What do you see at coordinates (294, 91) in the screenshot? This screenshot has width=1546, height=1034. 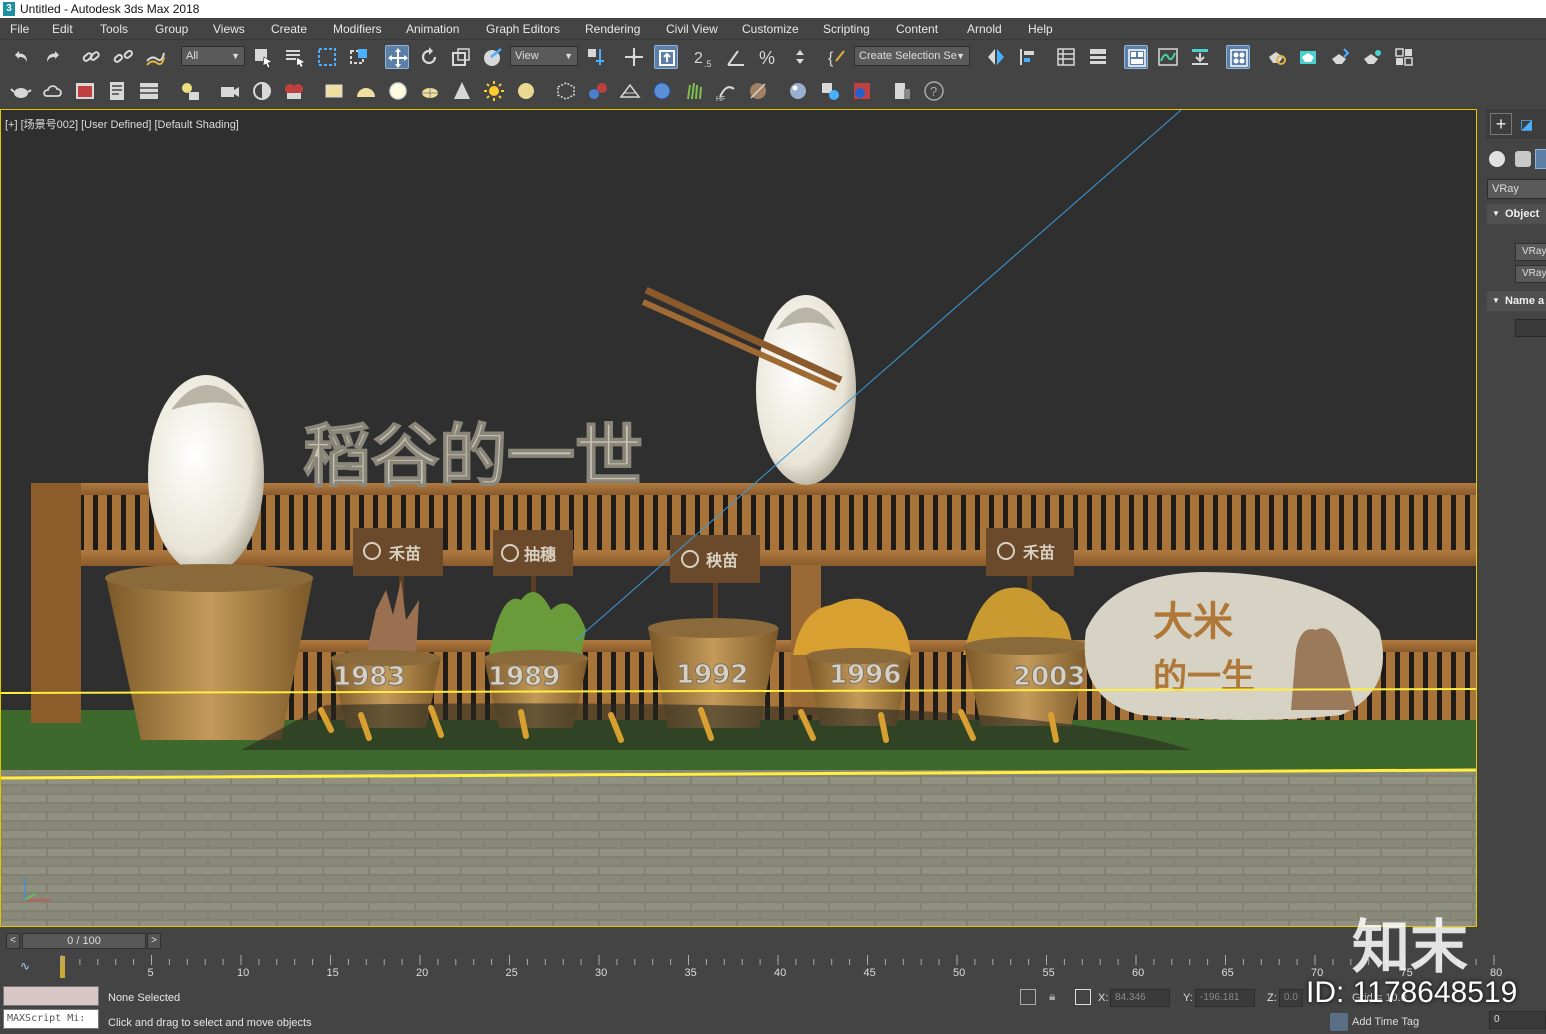 I see `vray-cam-icon` at bounding box center [294, 91].